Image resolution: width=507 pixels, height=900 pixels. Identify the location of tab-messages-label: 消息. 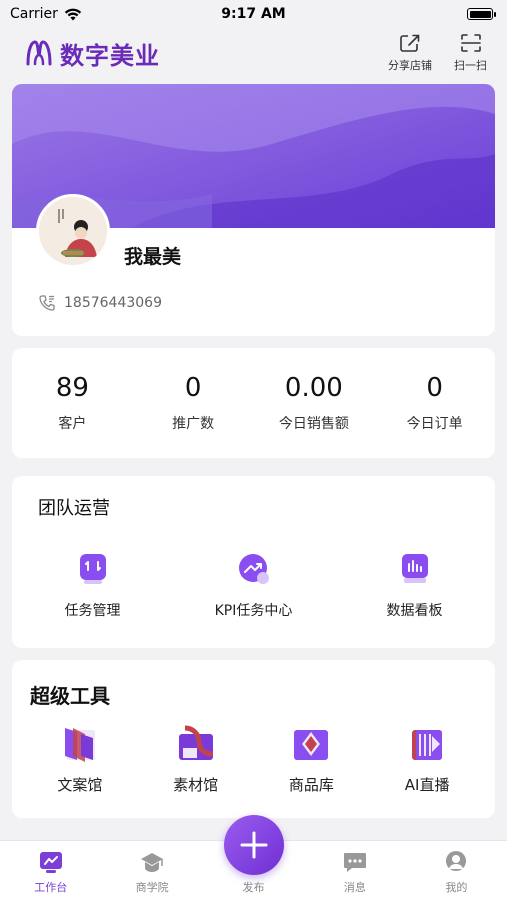
(354, 887).